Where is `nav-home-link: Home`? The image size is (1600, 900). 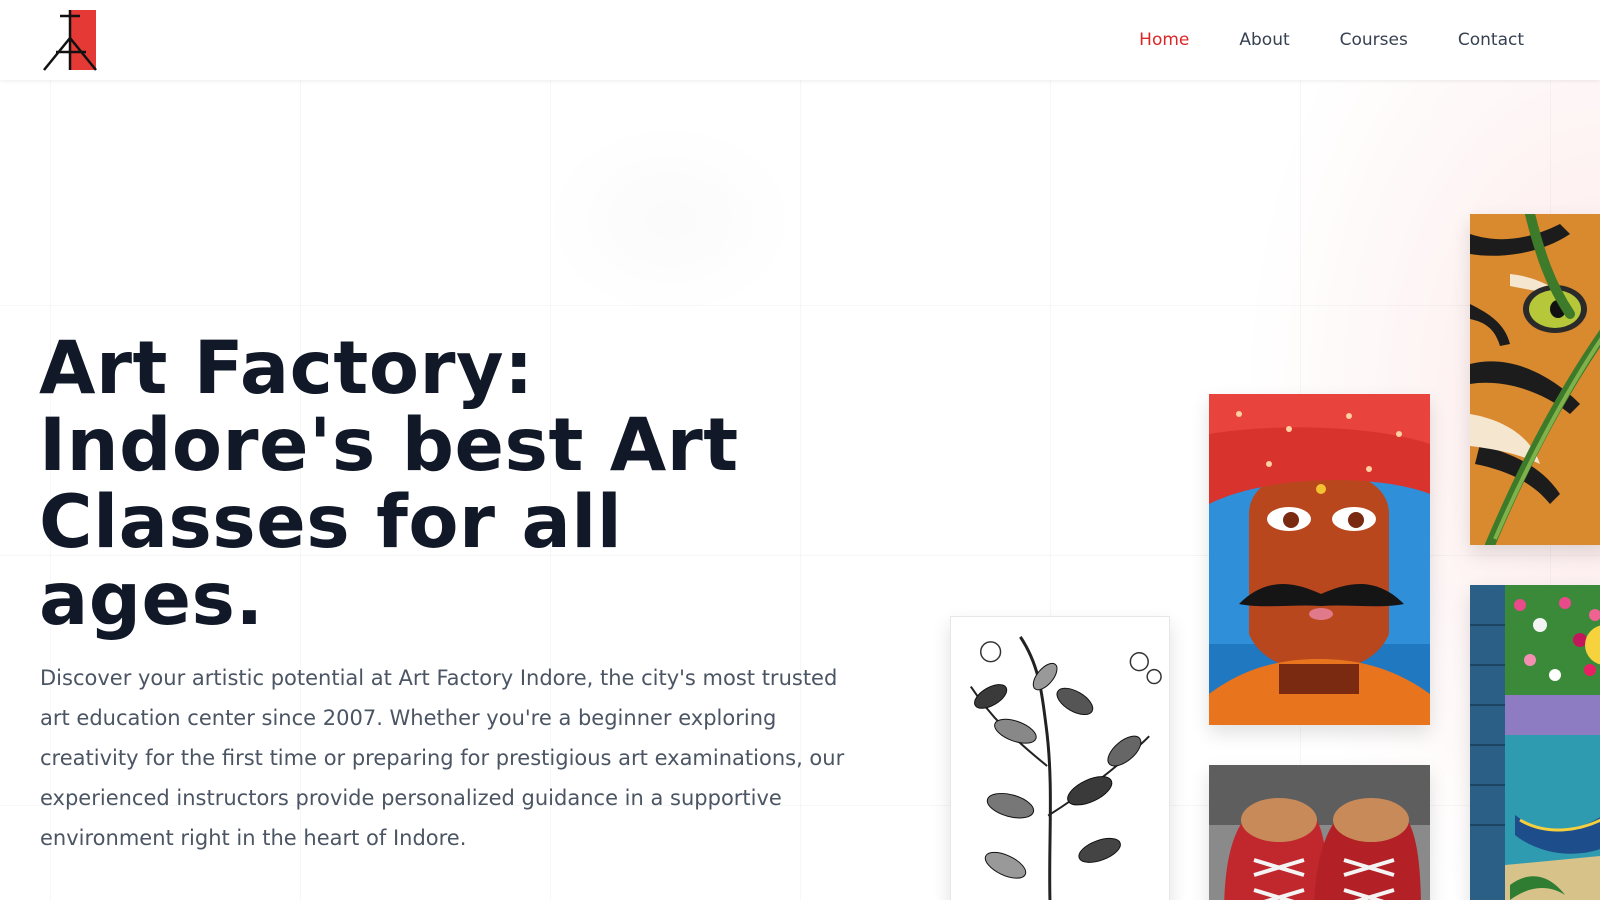
nav-home-link: Home is located at coordinates (1164, 40).